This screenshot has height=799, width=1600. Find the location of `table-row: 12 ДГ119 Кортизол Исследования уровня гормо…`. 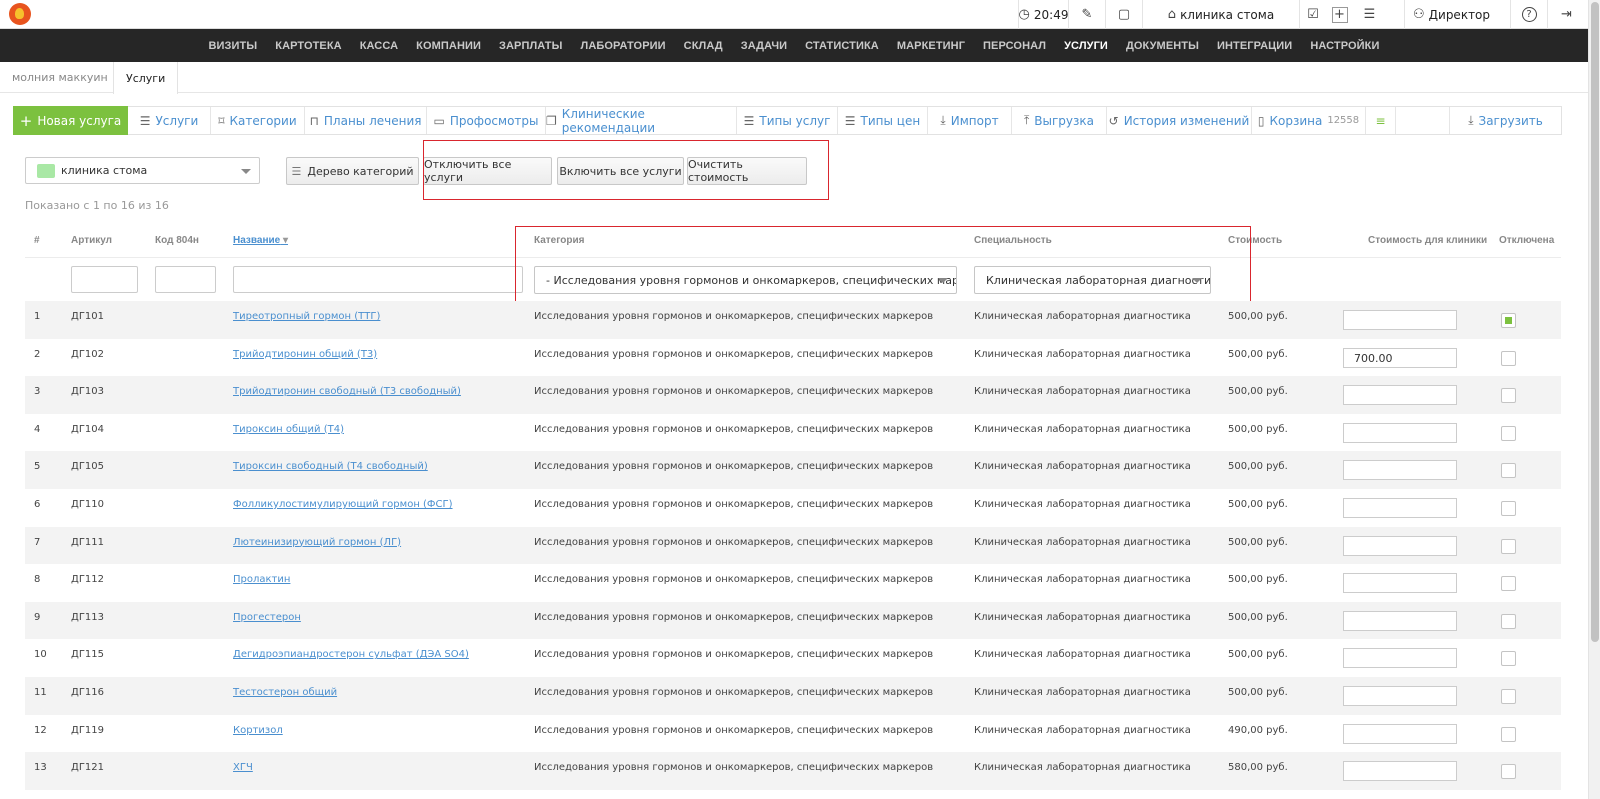

table-row: 12 ДГ119 Кортизол Исследования уровня гормо… is located at coordinates (793, 734).